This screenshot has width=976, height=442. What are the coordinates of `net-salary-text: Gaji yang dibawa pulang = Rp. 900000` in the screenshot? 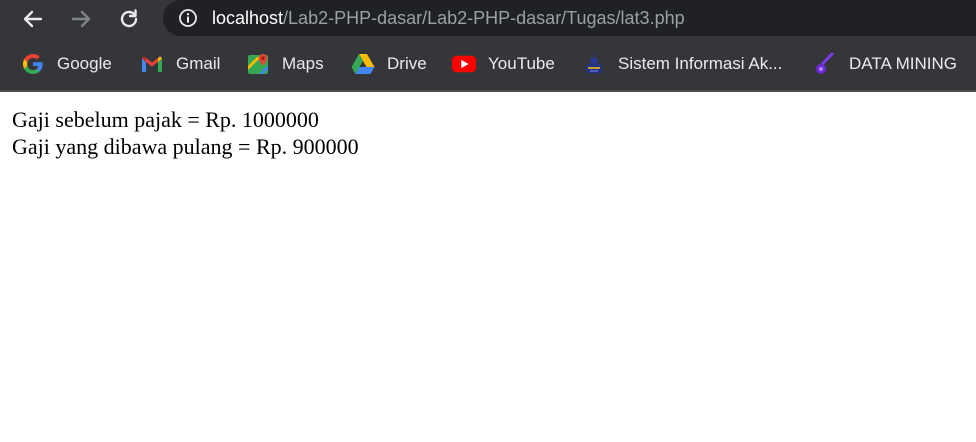 It's located at (185, 146).